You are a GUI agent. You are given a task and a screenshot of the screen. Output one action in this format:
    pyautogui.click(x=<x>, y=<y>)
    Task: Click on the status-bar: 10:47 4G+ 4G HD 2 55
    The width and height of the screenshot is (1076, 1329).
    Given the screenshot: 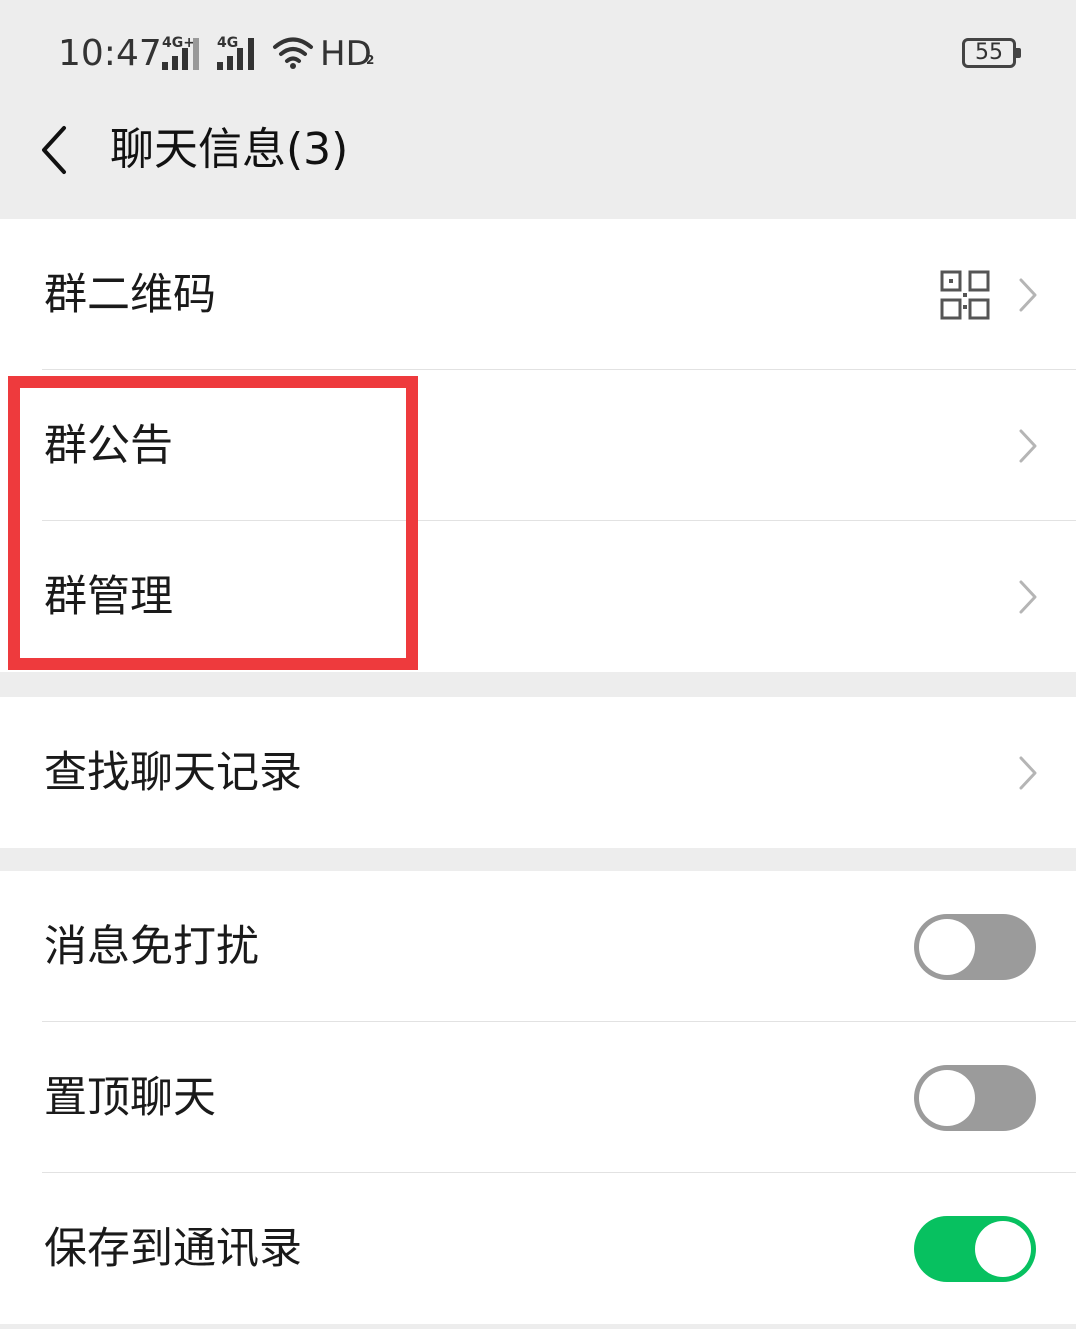 What is the action you would take?
    pyautogui.click(x=538, y=55)
    